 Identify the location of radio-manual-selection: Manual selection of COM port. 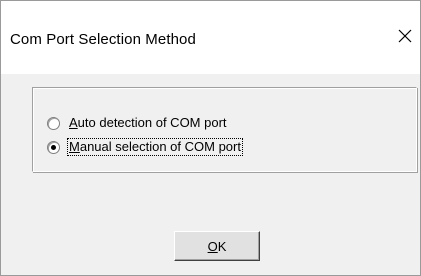
(145, 147).